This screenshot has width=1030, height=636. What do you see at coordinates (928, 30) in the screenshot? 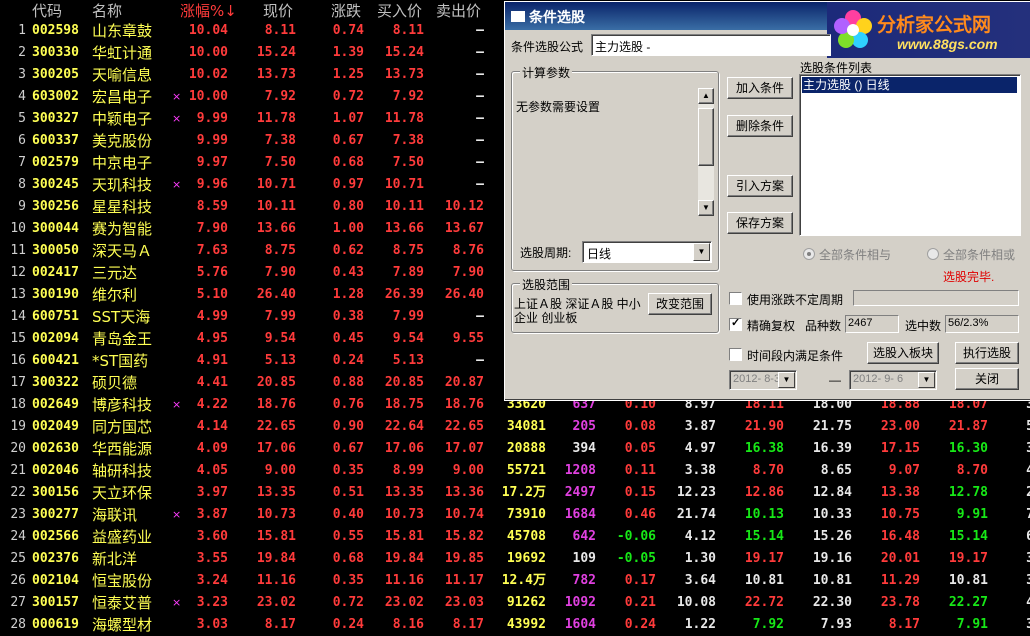
I see `site-logo: 分析家公式网 www.88gs.com` at bounding box center [928, 30].